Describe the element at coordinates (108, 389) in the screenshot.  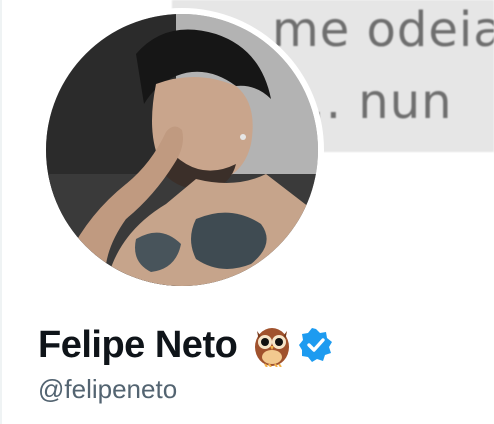
I see `username-handle: @felipeneto` at that location.